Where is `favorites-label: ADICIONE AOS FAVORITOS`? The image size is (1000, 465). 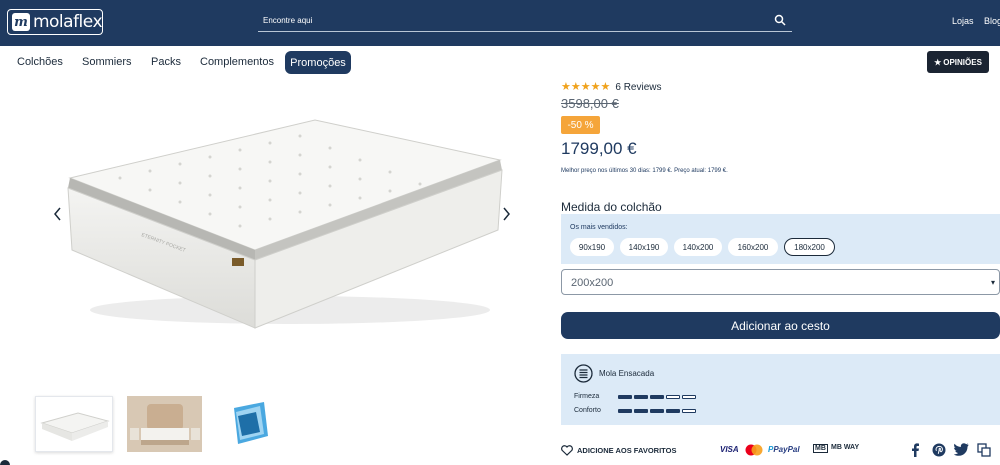 favorites-label: ADICIONE AOS FAVORITOS is located at coordinates (627, 450).